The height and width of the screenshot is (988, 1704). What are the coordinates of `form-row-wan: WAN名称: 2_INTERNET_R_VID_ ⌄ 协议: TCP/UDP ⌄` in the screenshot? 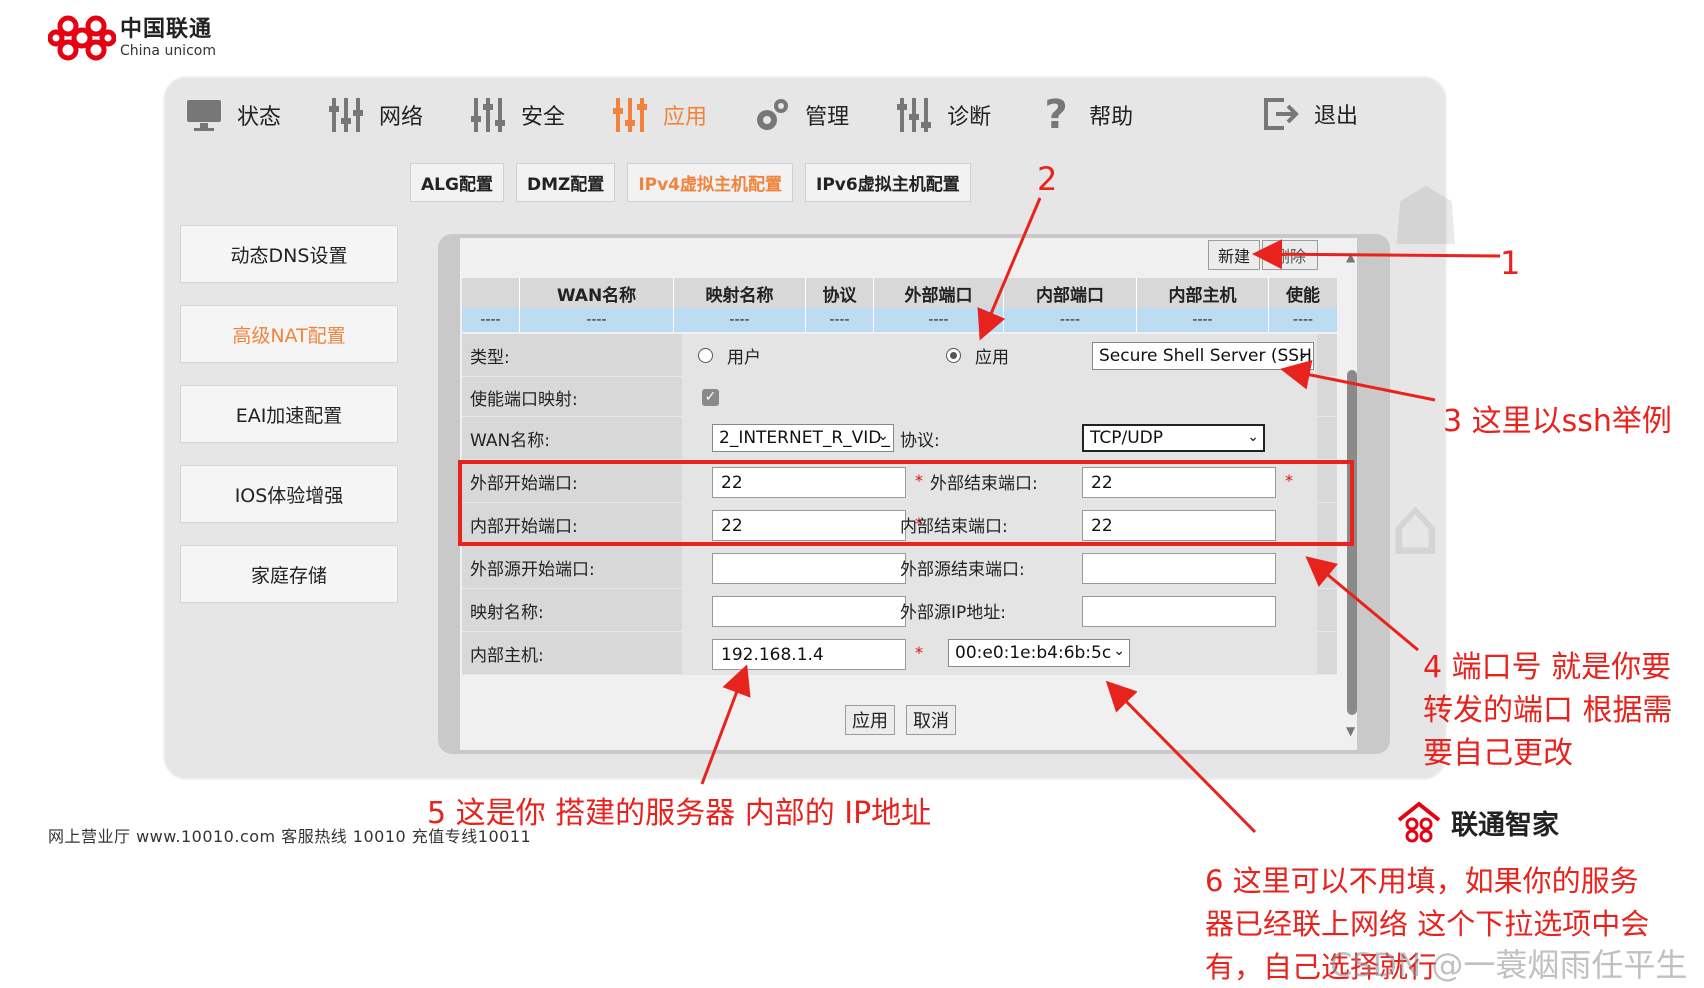 It's located at (899, 438).